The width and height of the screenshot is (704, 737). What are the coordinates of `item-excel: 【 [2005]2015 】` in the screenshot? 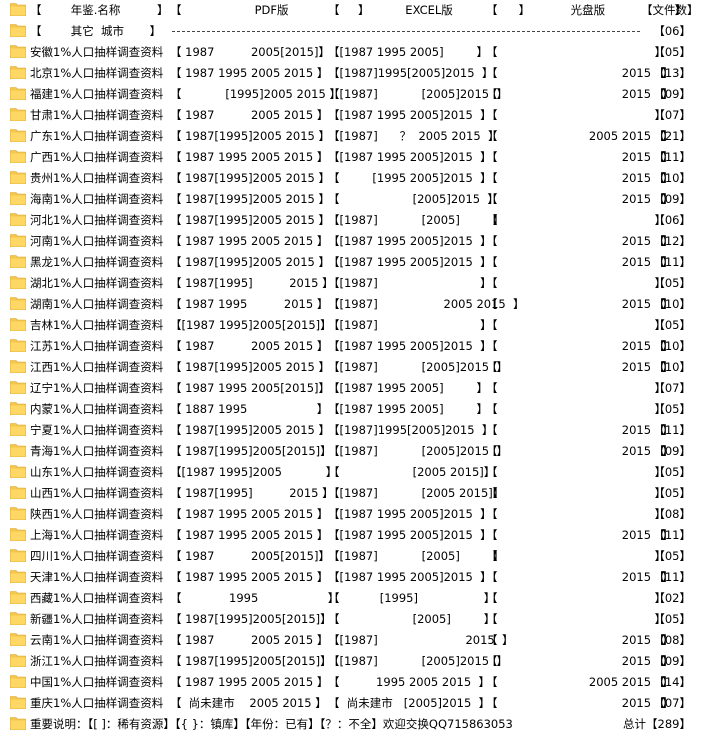 It's located at (413, 199).